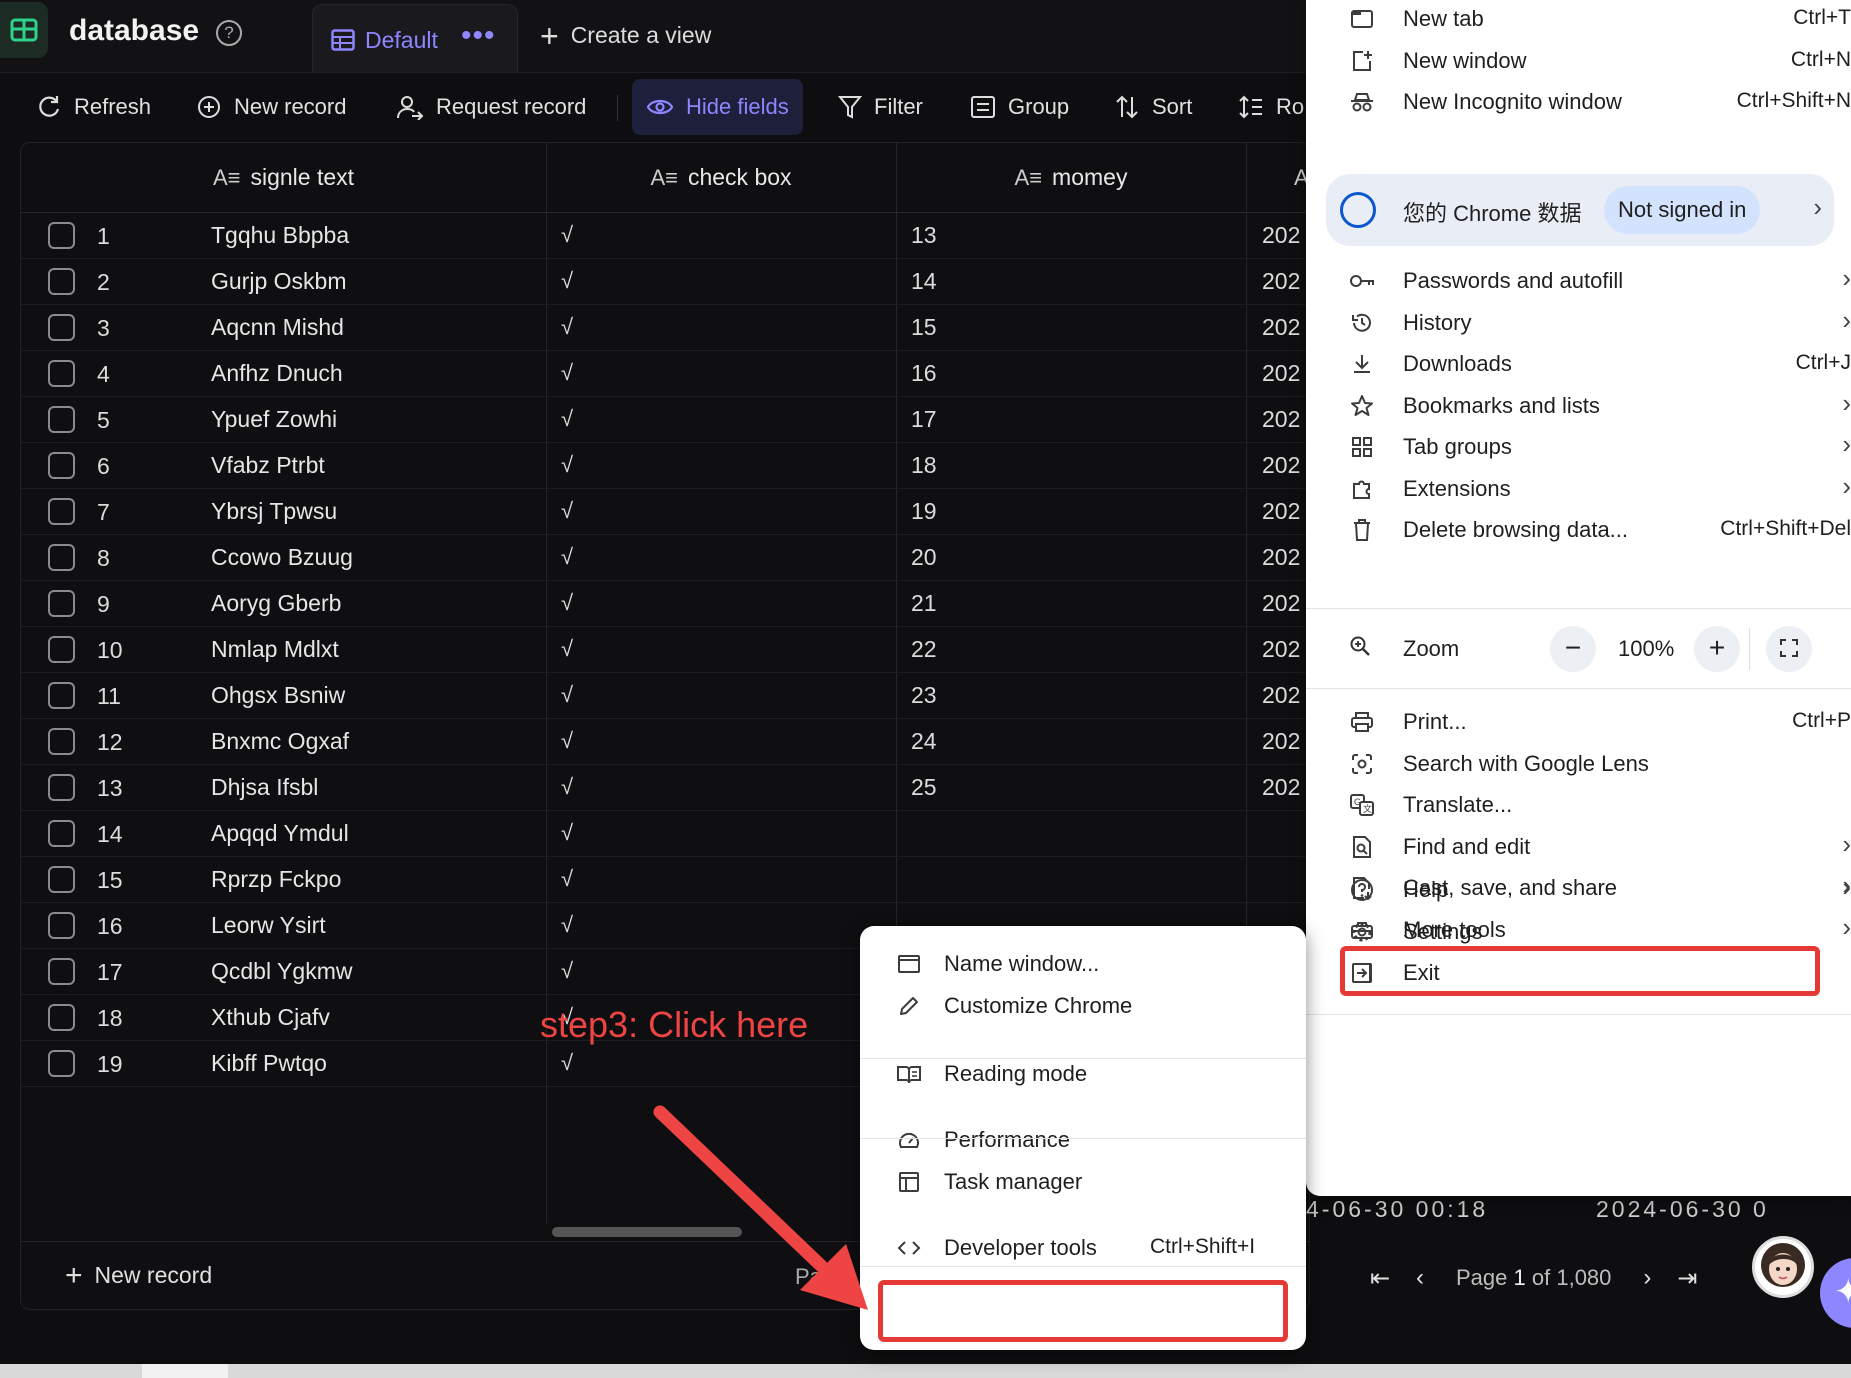 Image resolution: width=1851 pixels, height=1378 pixels. I want to click on single-text-cell: Nmlap Mdlxt, so click(275, 649).